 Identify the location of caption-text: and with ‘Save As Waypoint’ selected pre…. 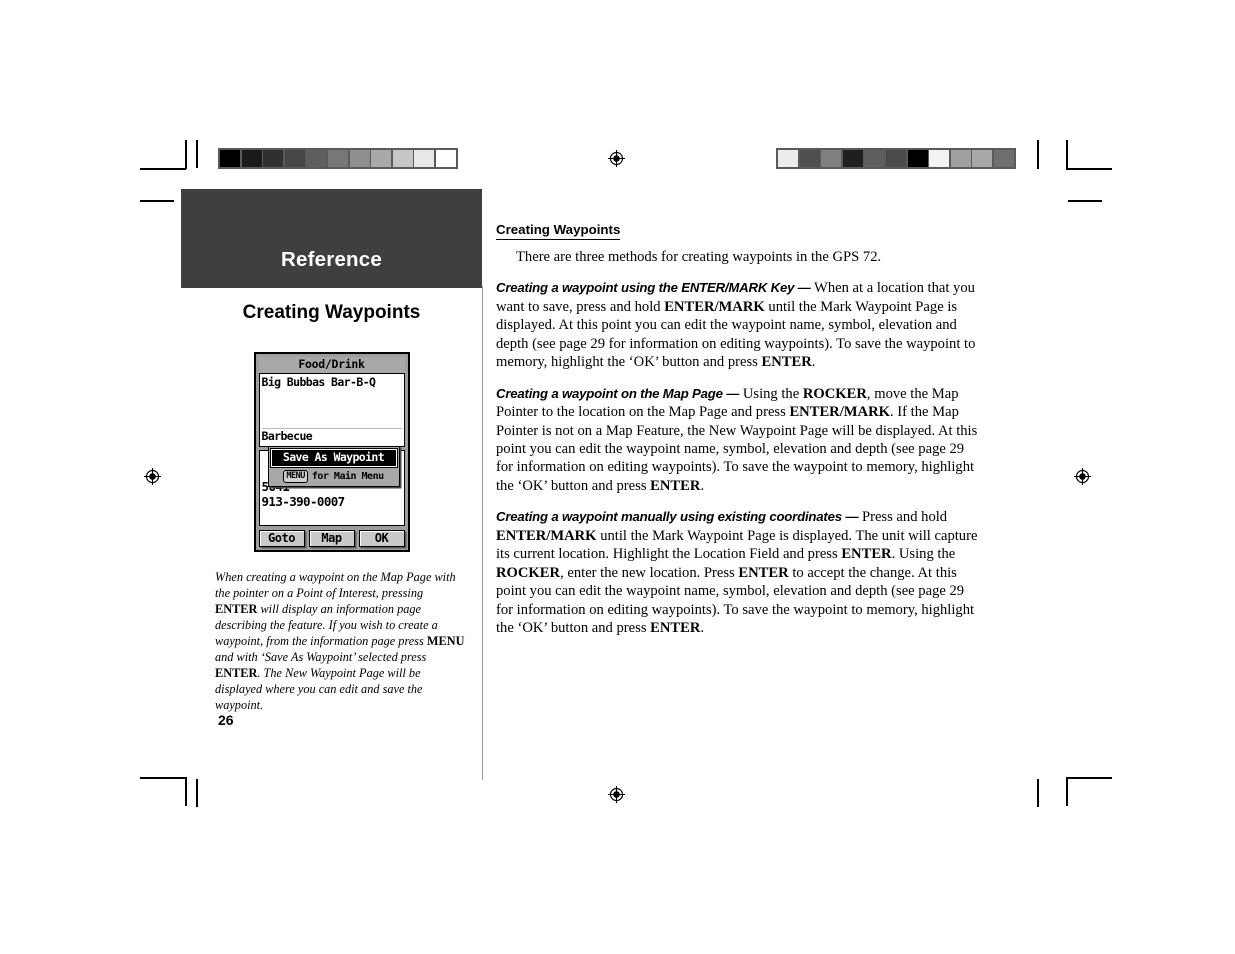
(321, 657).